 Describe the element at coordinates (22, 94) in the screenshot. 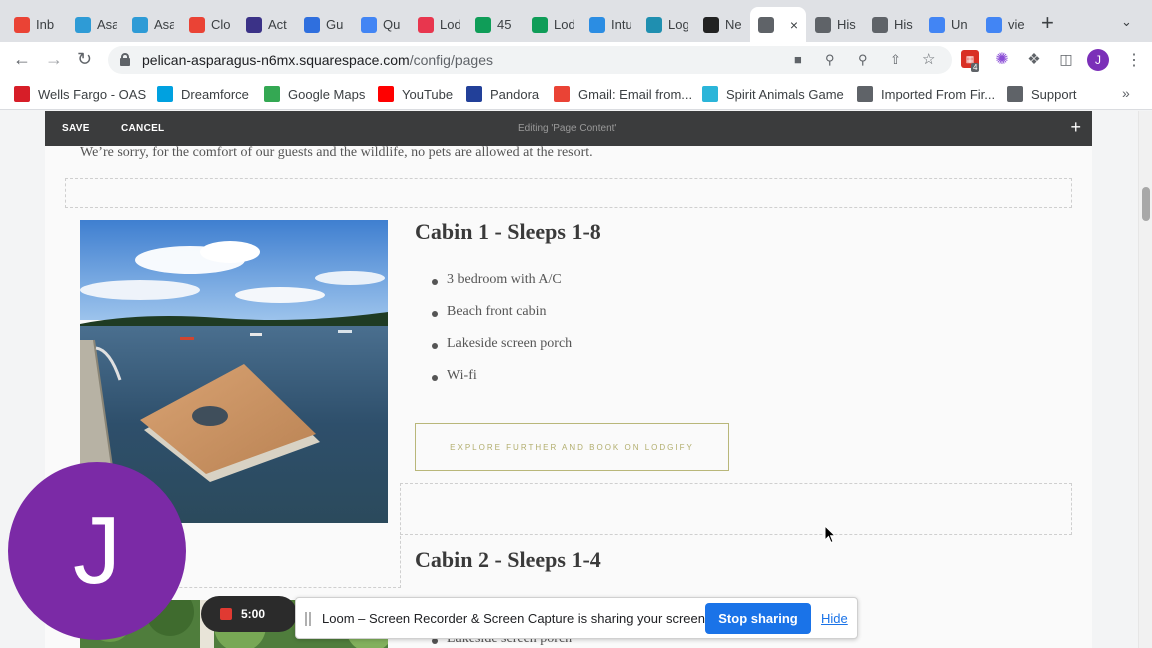

I see `wells-fargo-icon` at that location.